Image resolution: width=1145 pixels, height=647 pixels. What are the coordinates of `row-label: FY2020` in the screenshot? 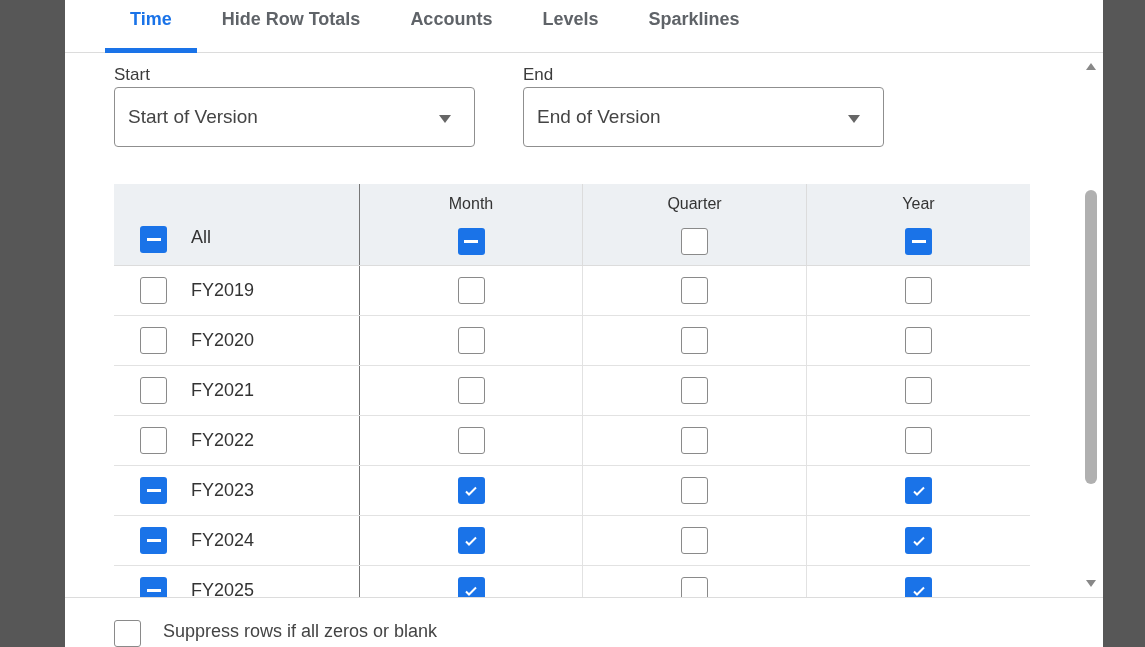 It's located at (223, 340).